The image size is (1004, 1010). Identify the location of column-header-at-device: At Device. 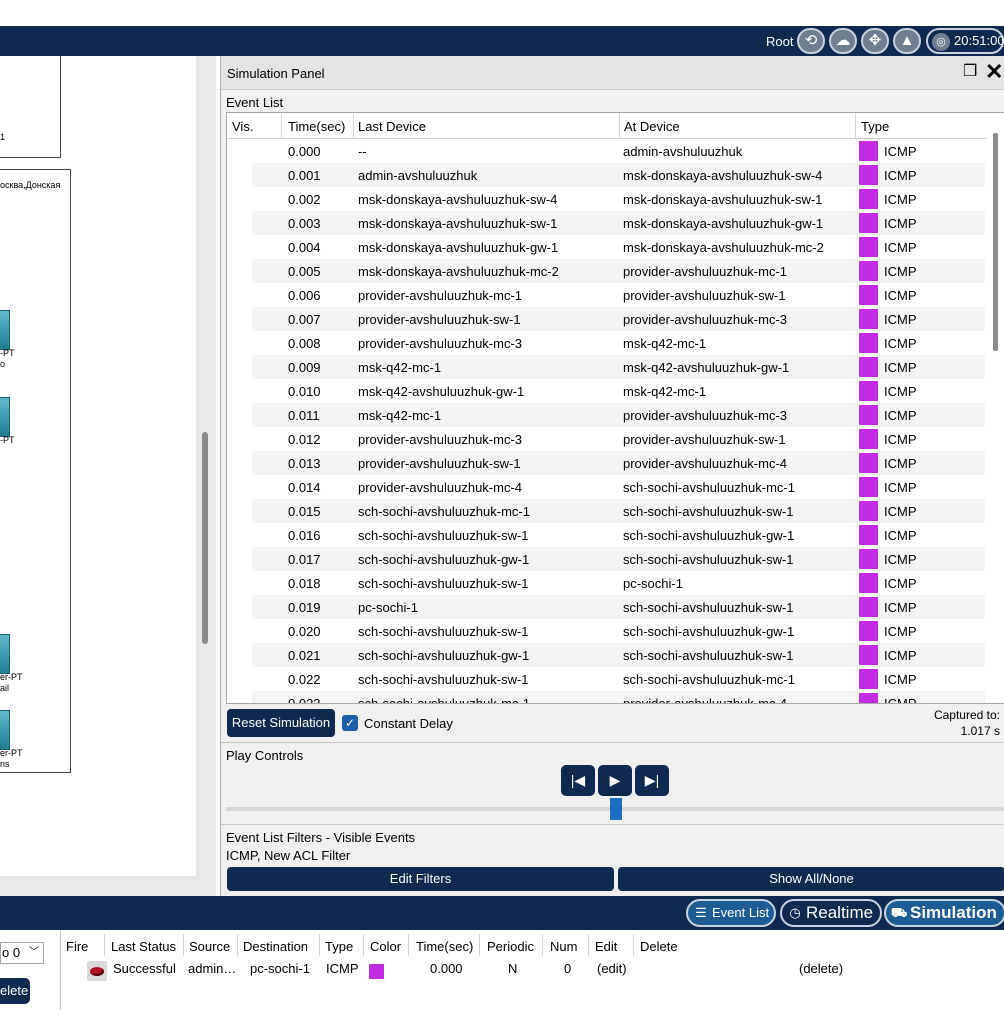
(652, 126).